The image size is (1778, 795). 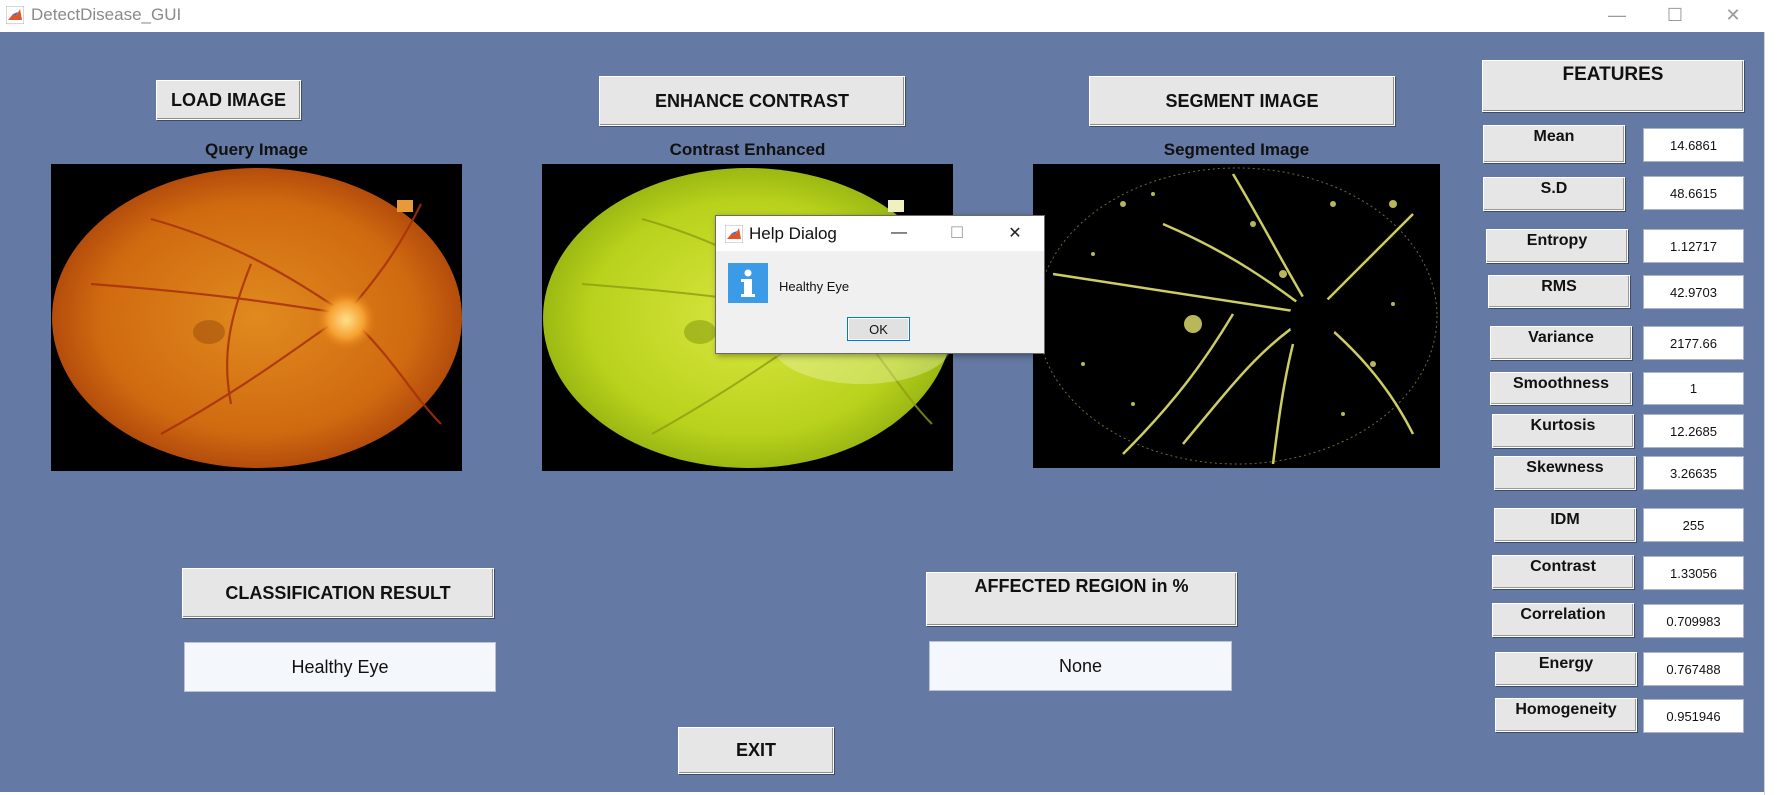 What do you see at coordinates (1236, 149) in the screenshot?
I see `segmented-image-label: Segmented Image` at bounding box center [1236, 149].